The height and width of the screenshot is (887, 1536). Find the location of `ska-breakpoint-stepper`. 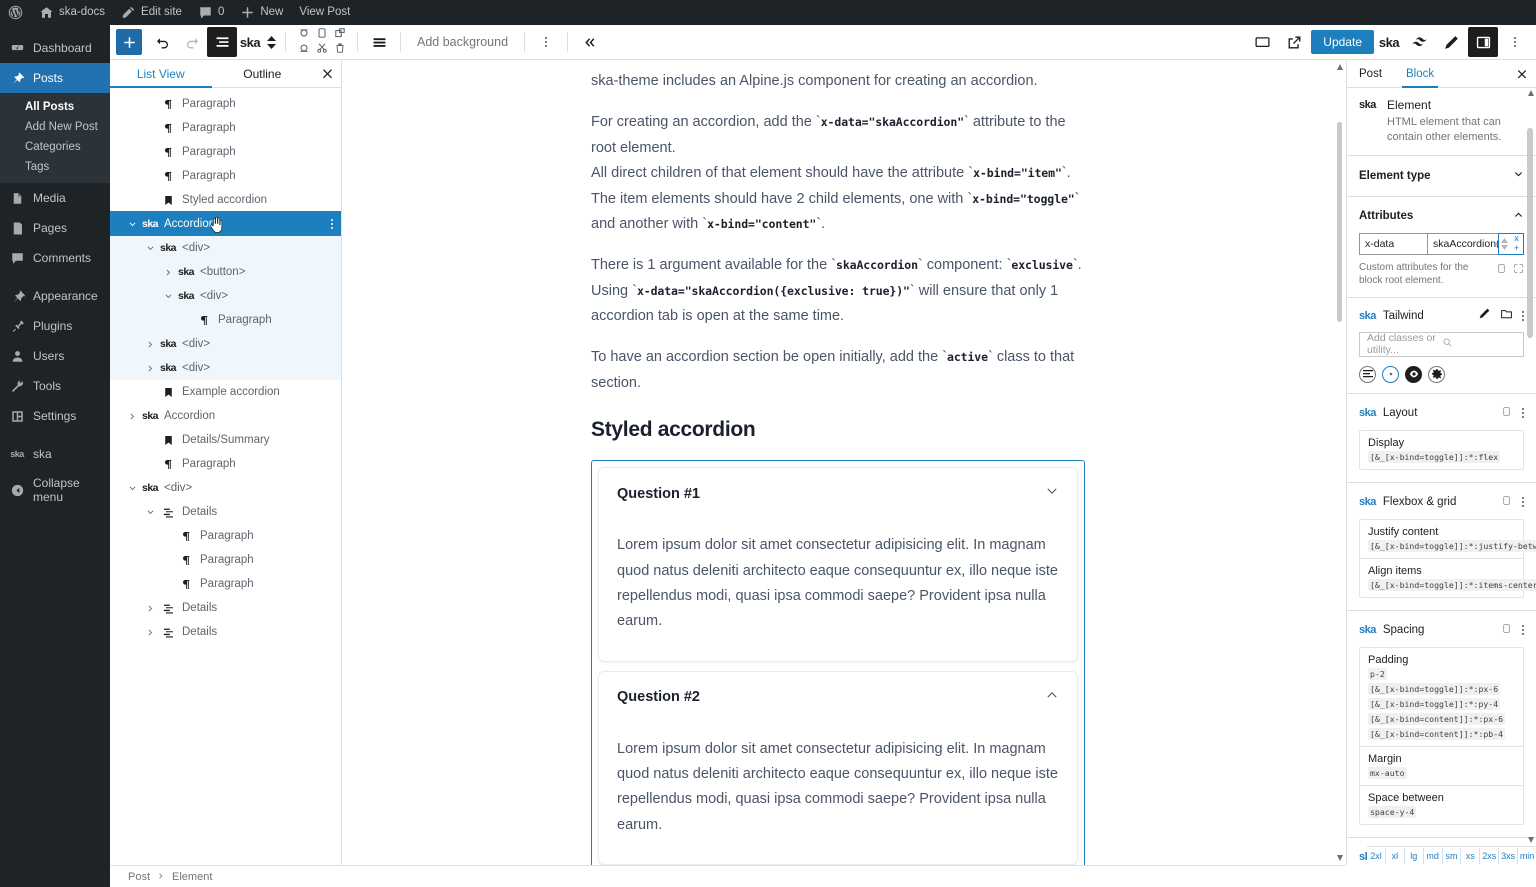

ska-breakpoint-stepper is located at coordinates (271, 42).